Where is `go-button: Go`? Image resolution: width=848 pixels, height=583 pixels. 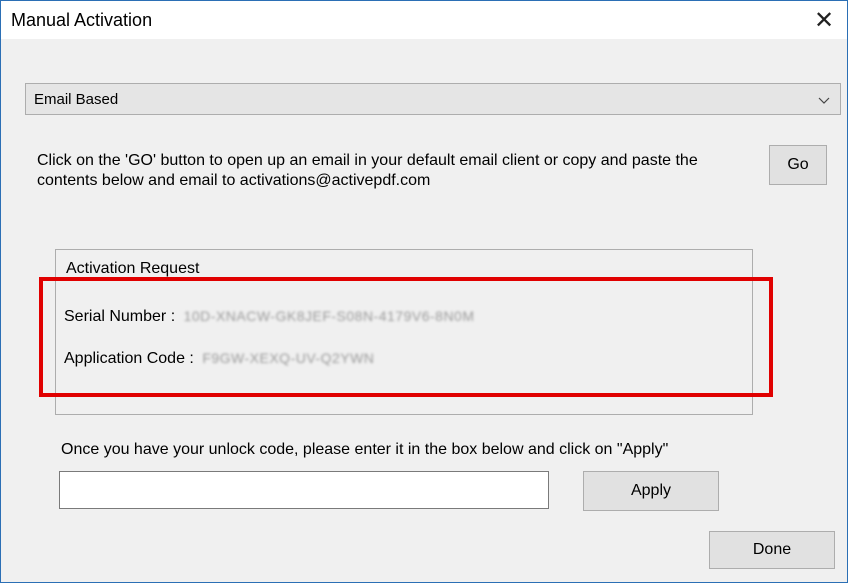 go-button: Go is located at coordinates (798, 165).